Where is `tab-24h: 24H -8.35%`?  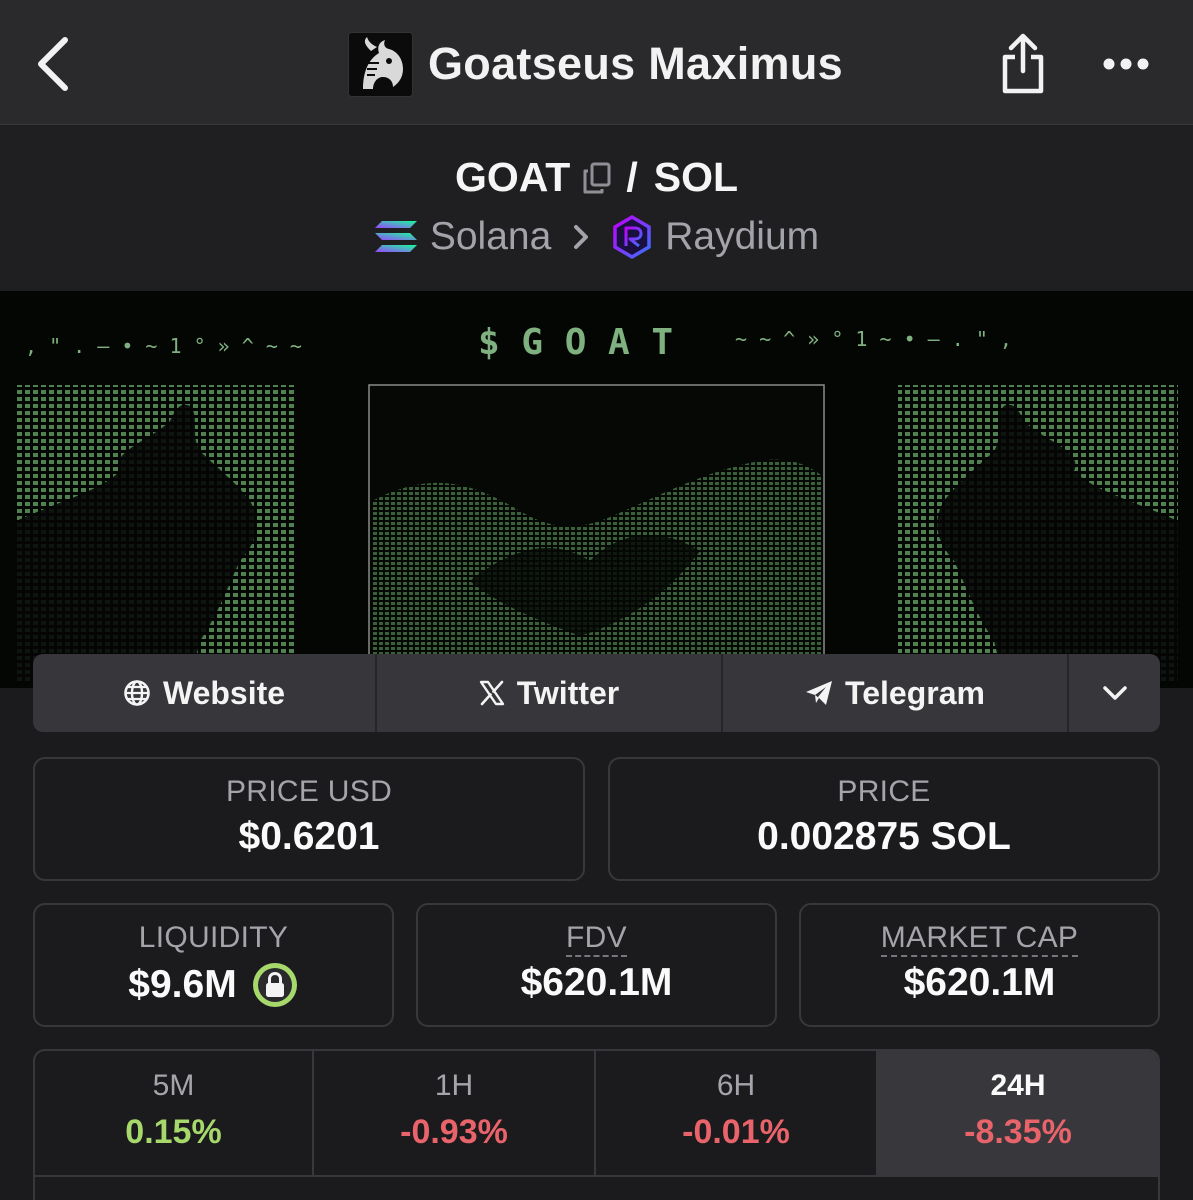
tab-24h: 24H -8.35% is located at coordinates (1018, 1114).